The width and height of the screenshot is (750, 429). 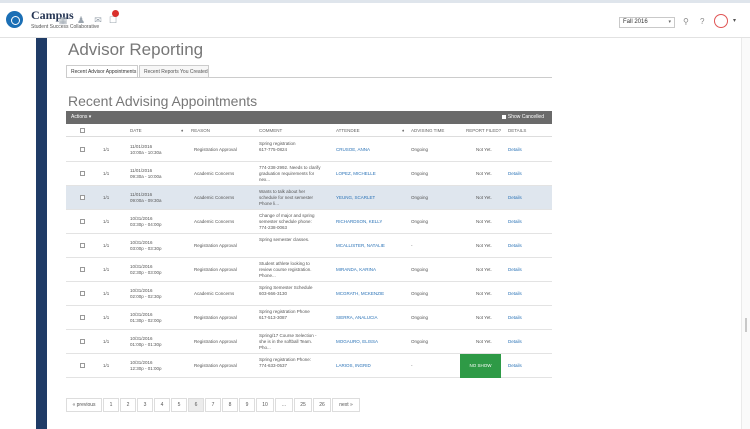 What do you see at coordinates (734, 20) in the screenshot?
I see `chevron-down-icon: ▾` at bounding box center [734, 20].